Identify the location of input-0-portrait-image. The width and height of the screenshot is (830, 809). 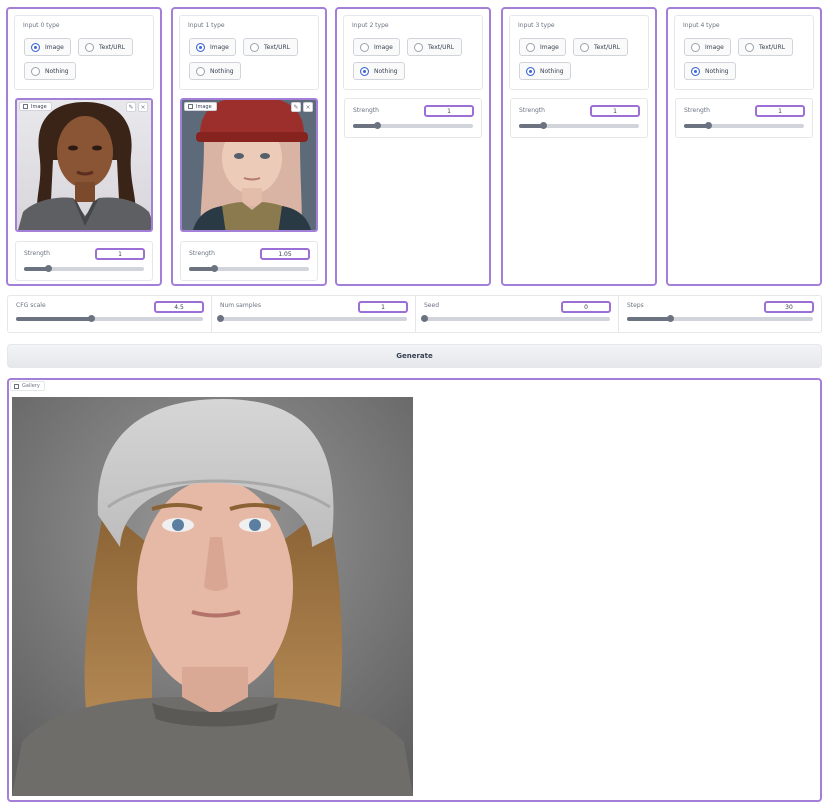
(84, 165).